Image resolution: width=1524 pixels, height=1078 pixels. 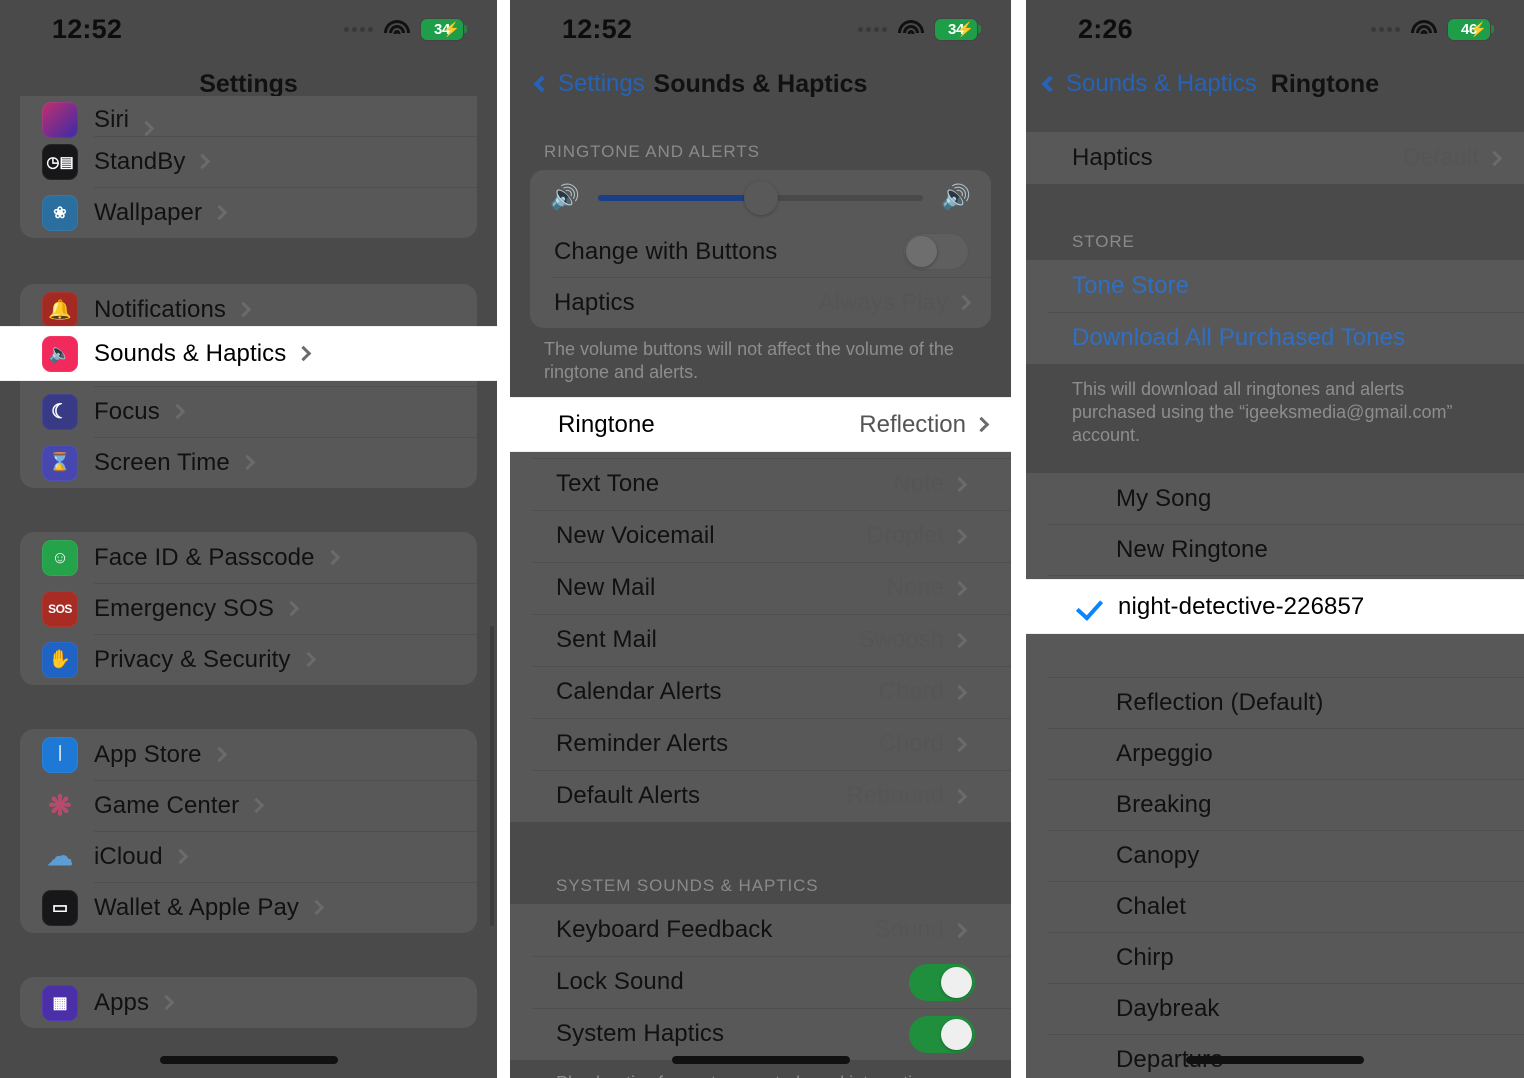 I want to click on apps-icon: ▦, so click(x=60, y=1002).